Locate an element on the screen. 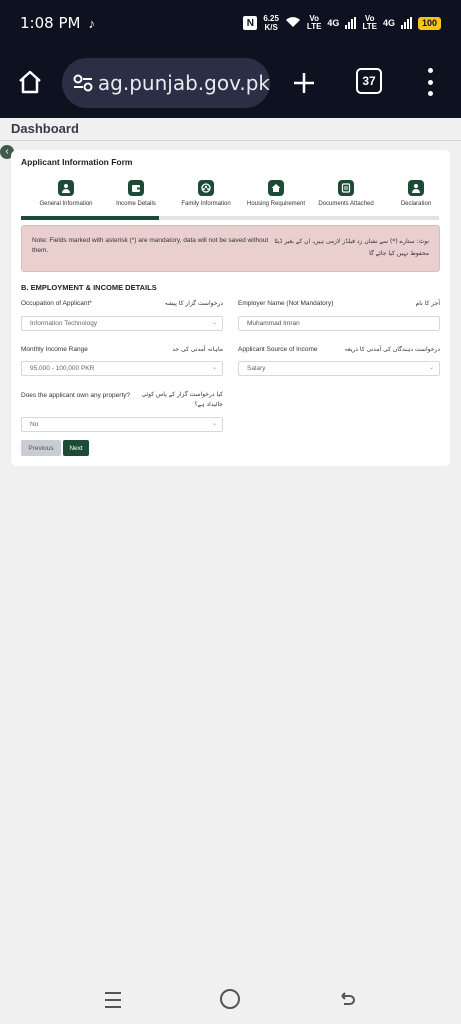 The width and height of the screenshot is (461, 1024). step-label: Declaration is located at coordinates (416, 204).